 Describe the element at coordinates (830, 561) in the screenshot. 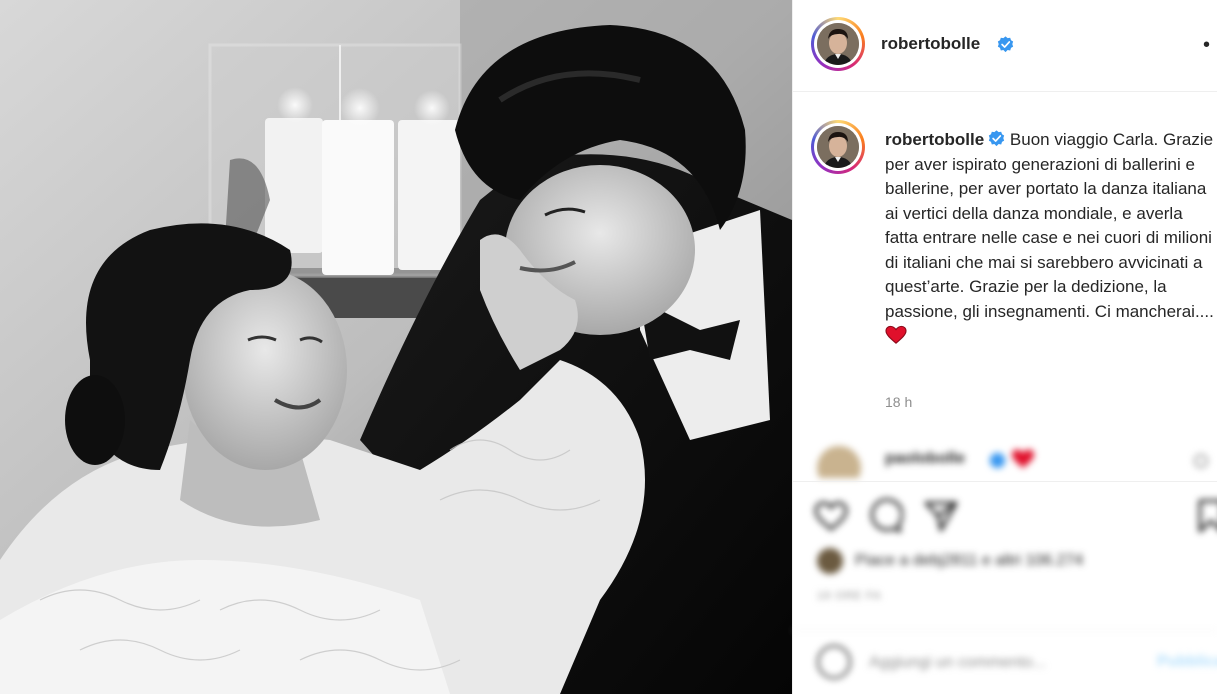

I see `liker-avatar` at that location.